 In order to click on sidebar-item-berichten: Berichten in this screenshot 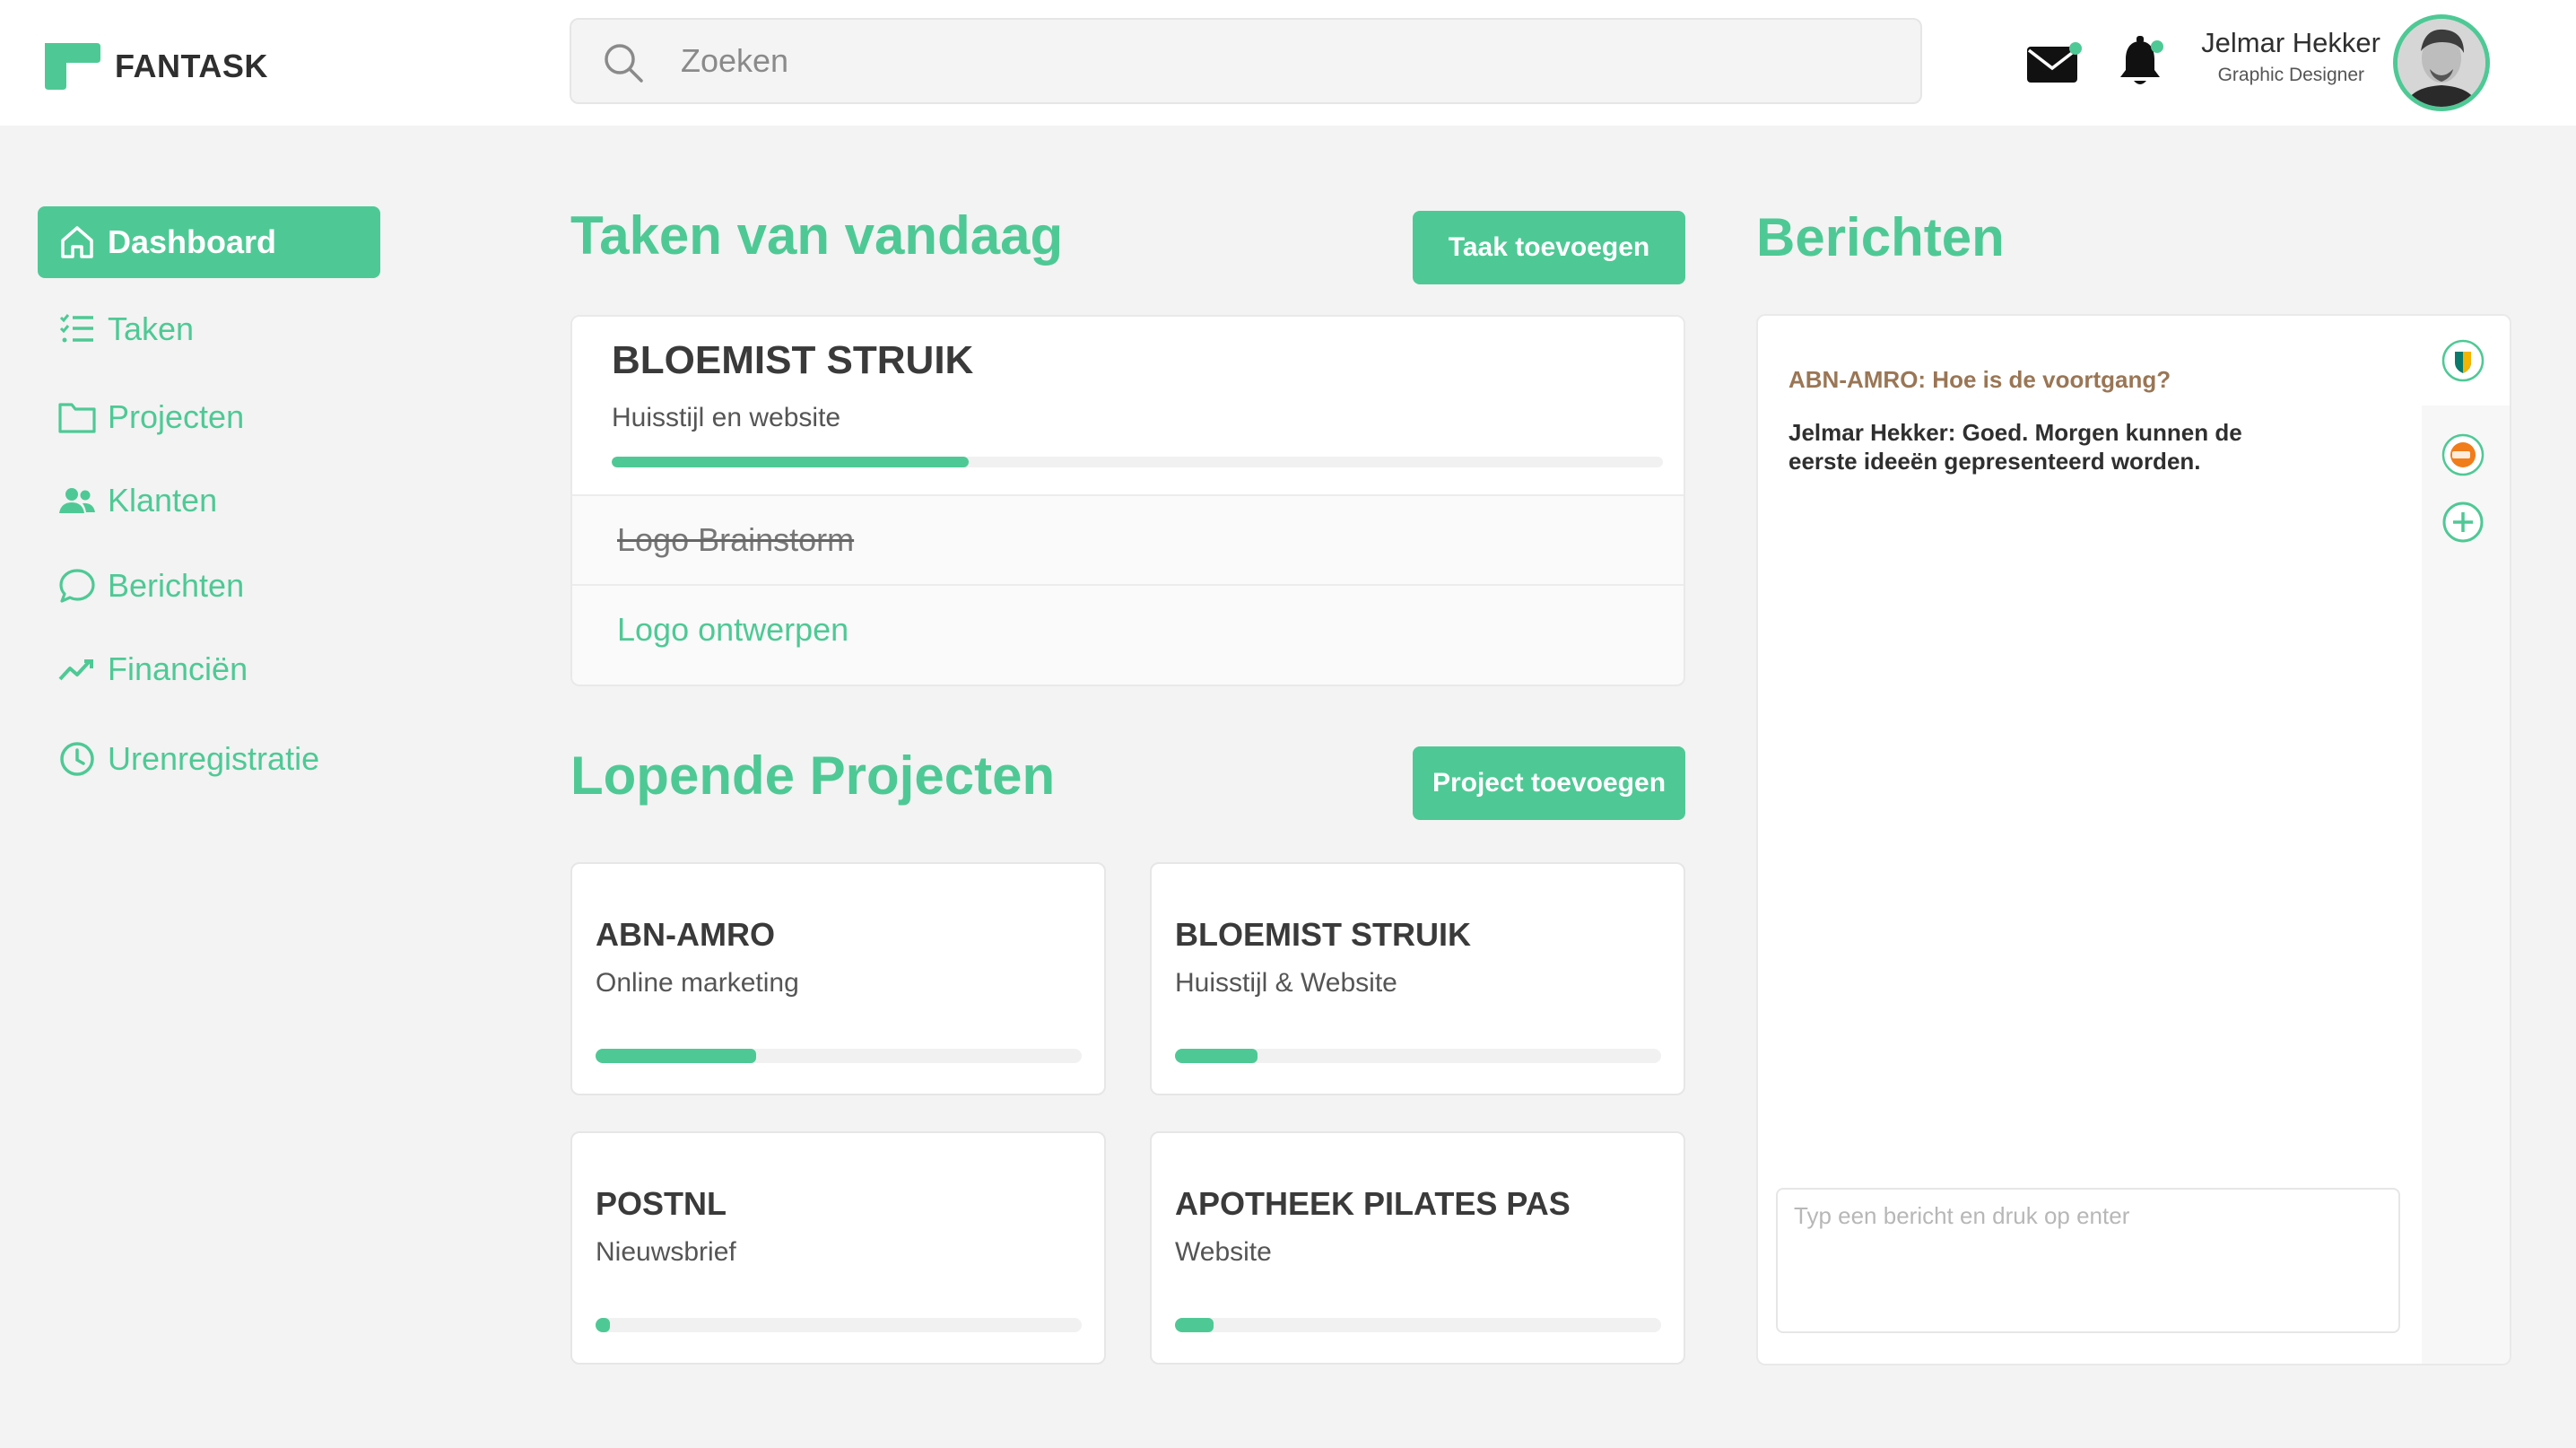, I will do `click(209, 586)`.